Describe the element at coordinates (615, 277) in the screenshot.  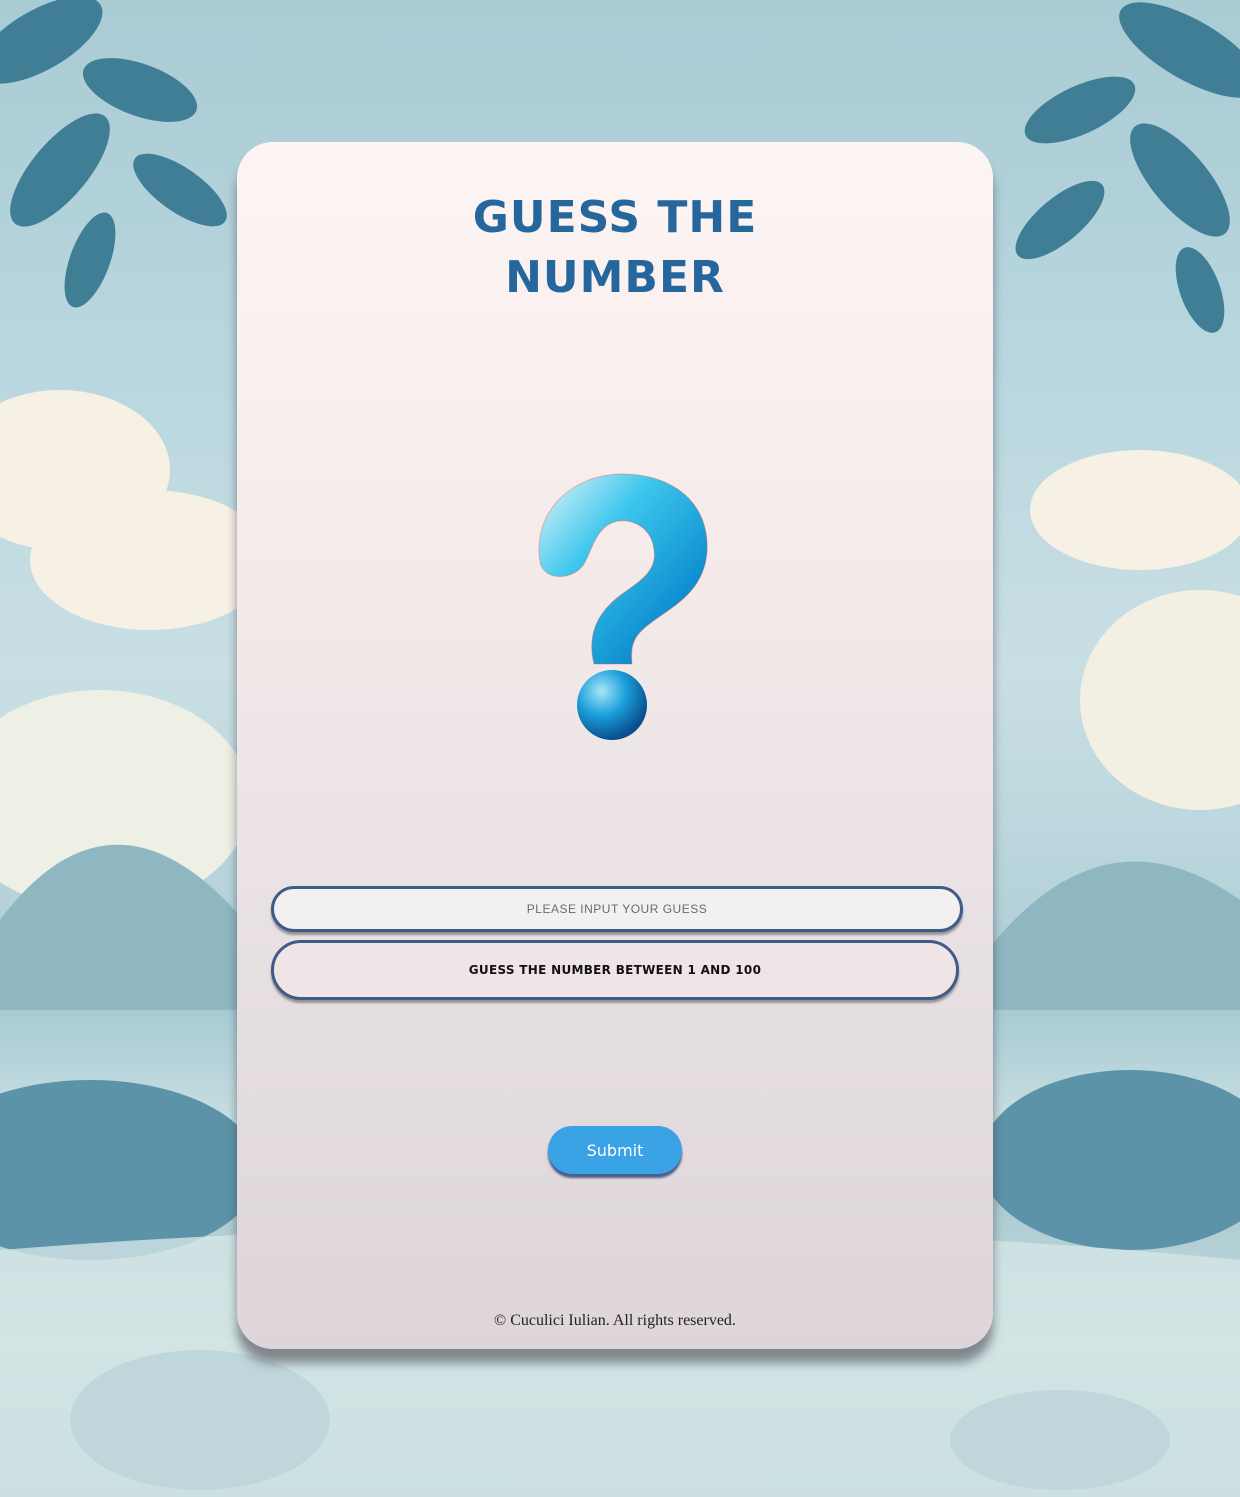
I see `title-line-2: NUMBER` at that location.